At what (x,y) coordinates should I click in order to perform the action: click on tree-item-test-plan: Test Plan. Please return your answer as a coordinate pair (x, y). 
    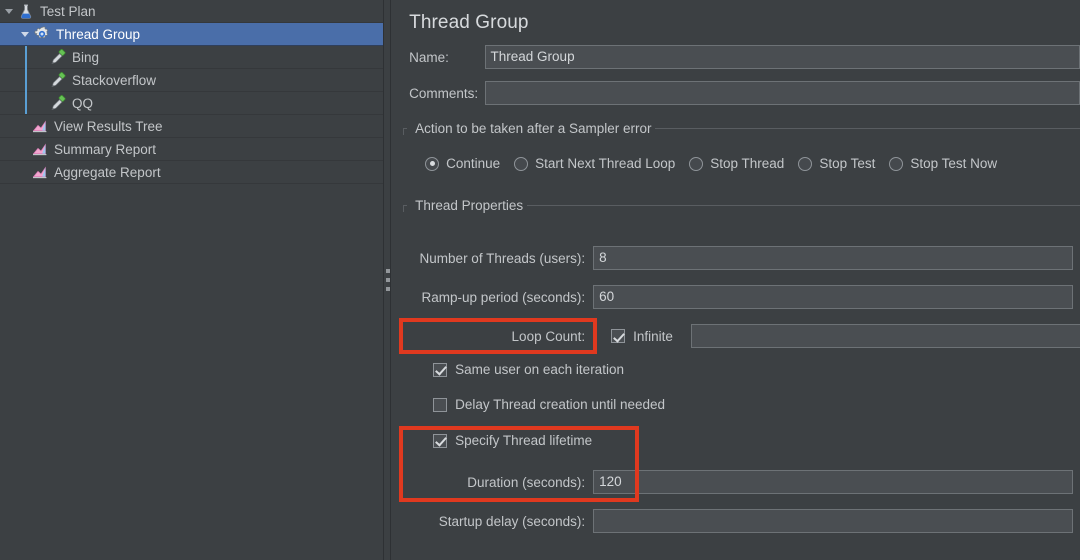
    Looking at the image, I should click on (192, 11).